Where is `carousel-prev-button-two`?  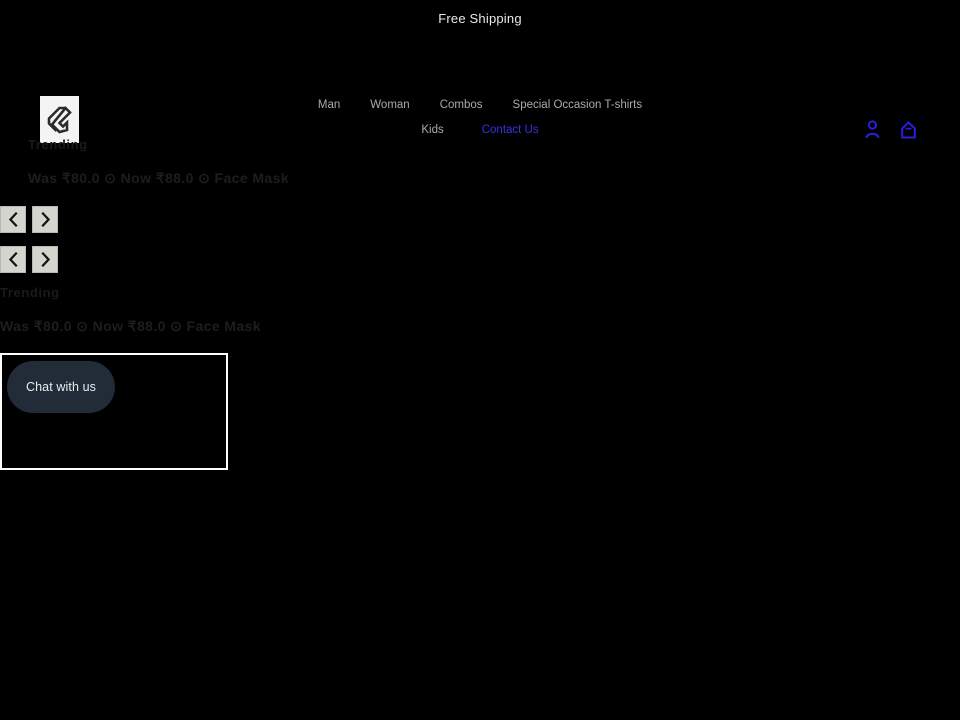 carousel-prev-button-two is located at coordinates (13, 259).